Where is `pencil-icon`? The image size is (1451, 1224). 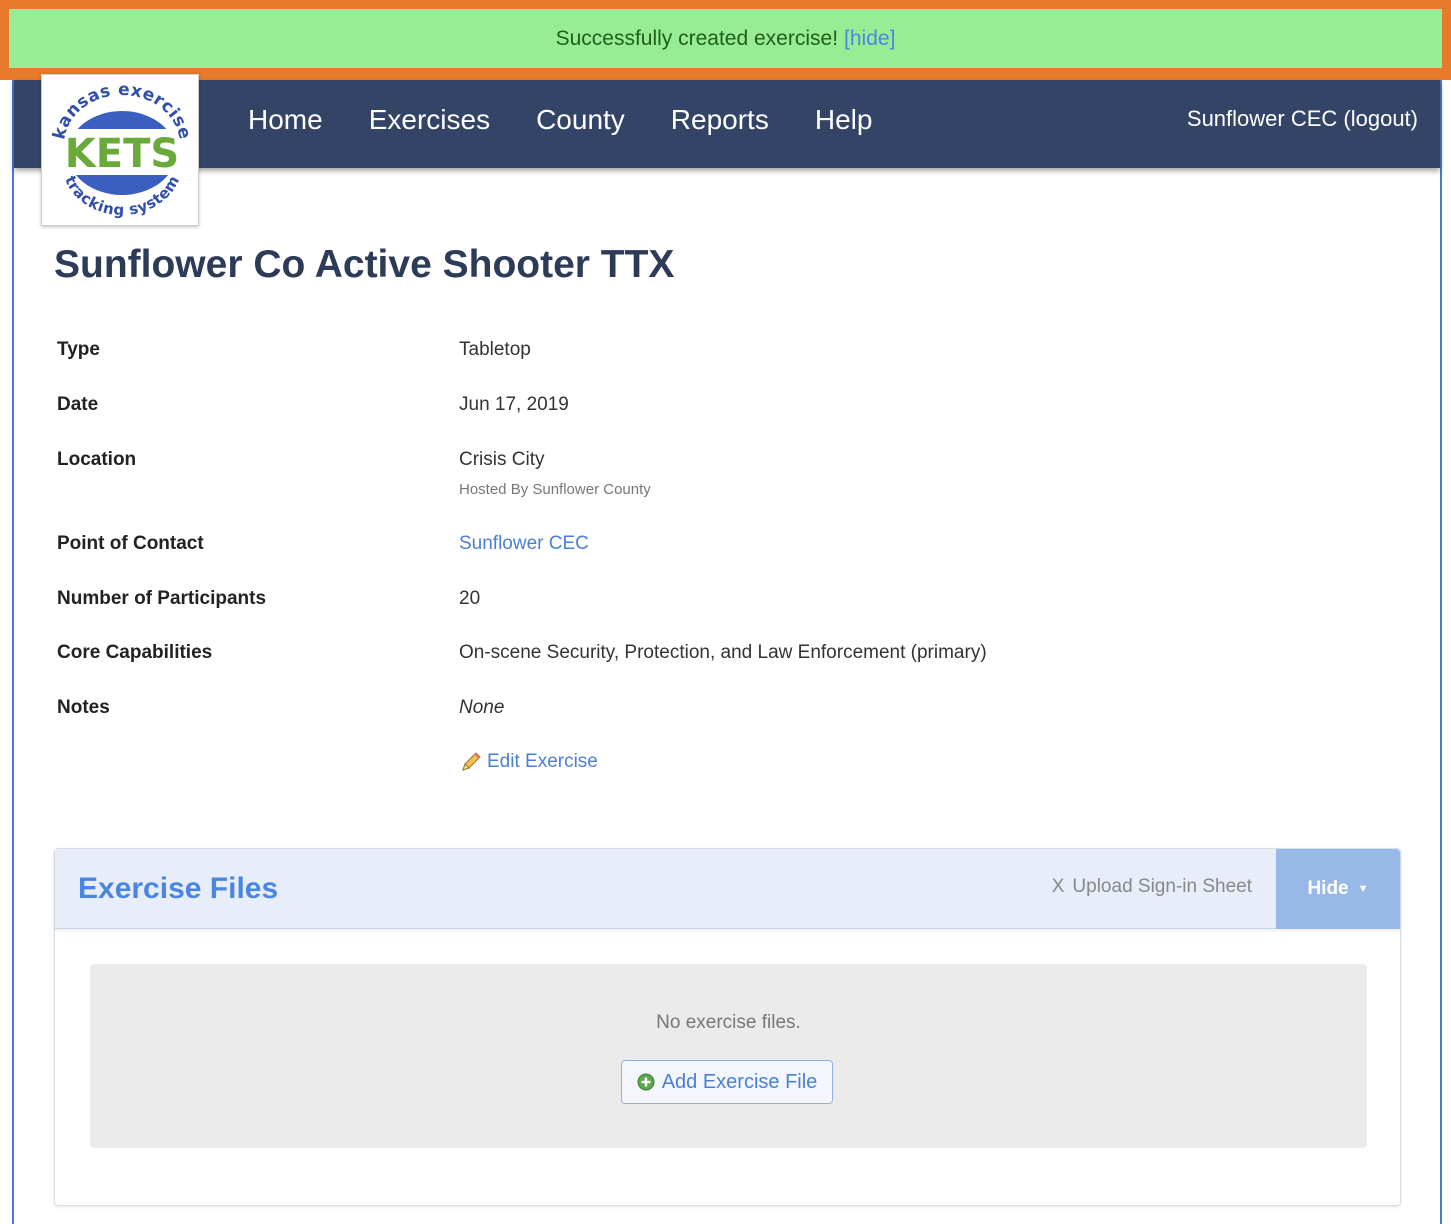
pencil-icon is located at coordinates (471, 761).